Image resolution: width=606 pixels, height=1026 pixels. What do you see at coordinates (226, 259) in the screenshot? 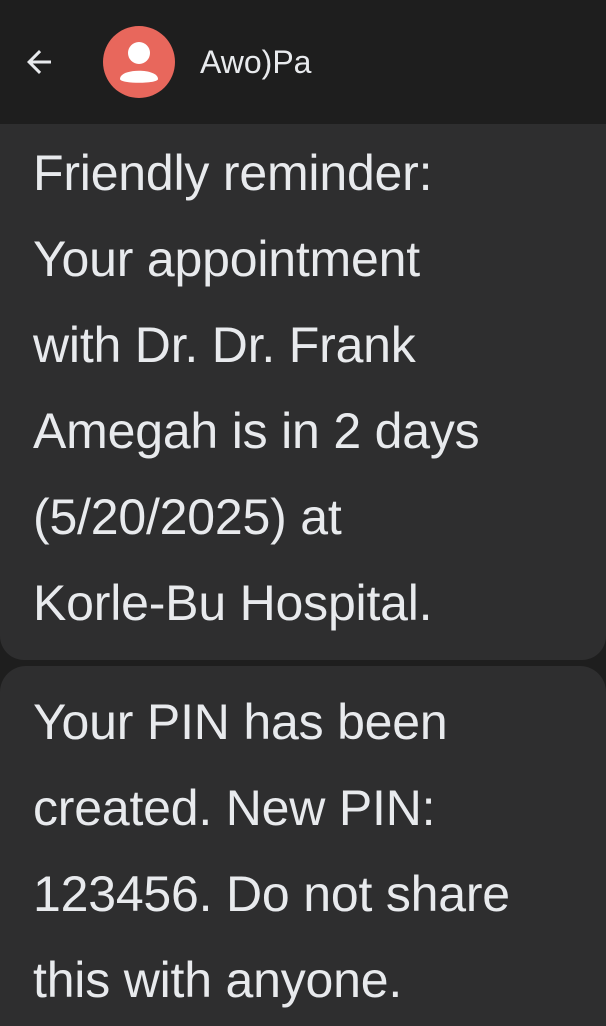
I see `message-text-line: Your appointment` at bounding box center [226, 259].